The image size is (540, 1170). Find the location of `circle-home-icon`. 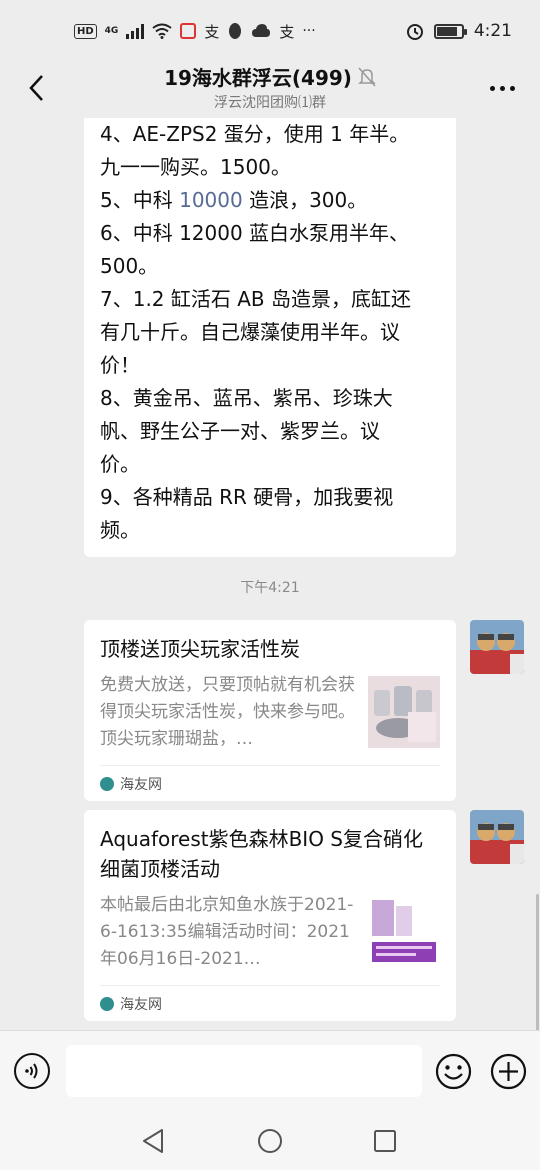

circle-home-icon is located at coordinates (270, 1141).